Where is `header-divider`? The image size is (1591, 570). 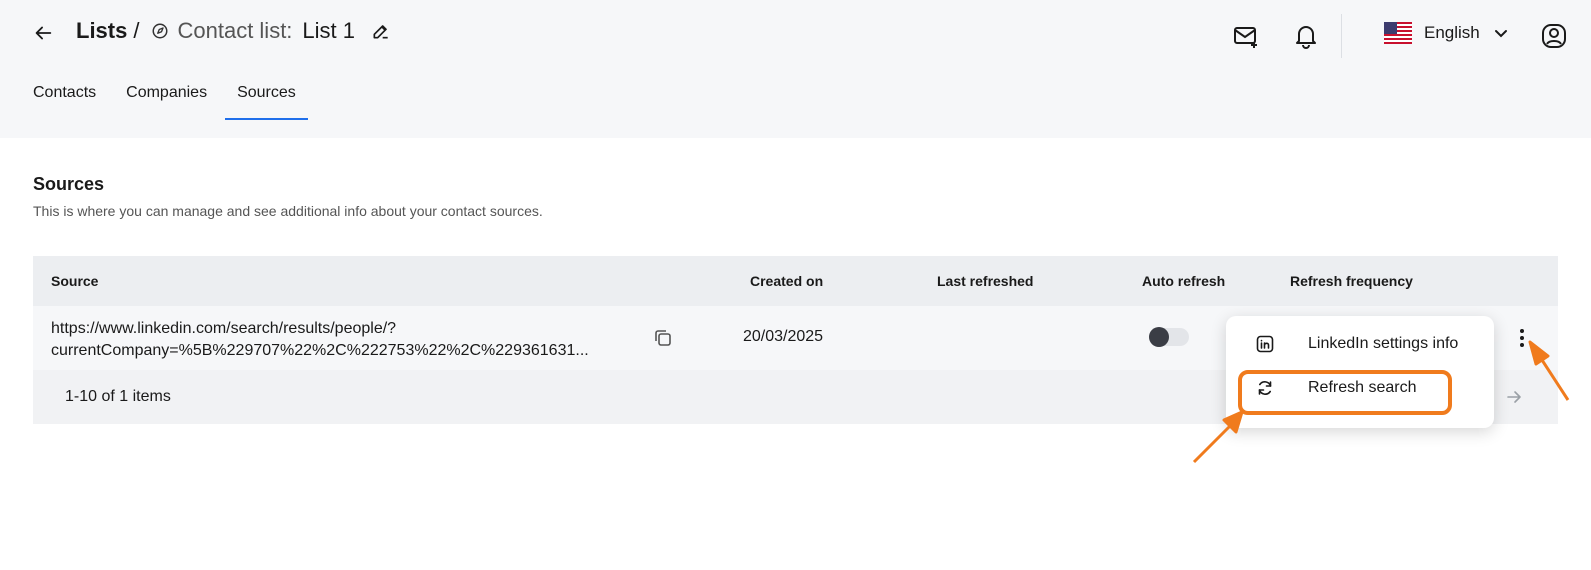
header-divider is located at coordinates (1341, 36).